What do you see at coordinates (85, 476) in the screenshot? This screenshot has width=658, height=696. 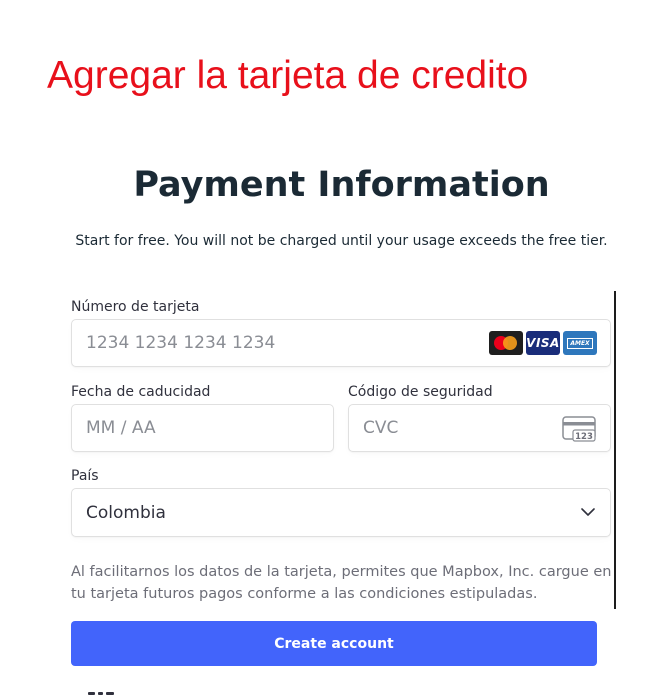 I see `country-label: País` at bounding box center [85, 476].